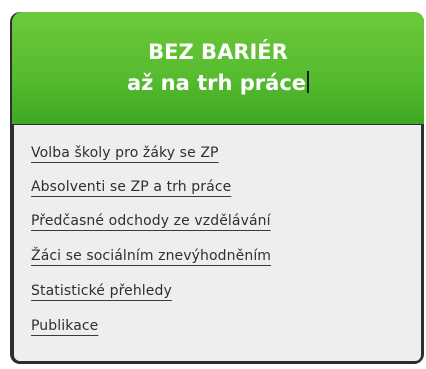 This screenshot has width=426, height=369. Describe the element at coordinates (64, 326) in the screenshot. I see `menu-item-publikace: Publikace` at that location.